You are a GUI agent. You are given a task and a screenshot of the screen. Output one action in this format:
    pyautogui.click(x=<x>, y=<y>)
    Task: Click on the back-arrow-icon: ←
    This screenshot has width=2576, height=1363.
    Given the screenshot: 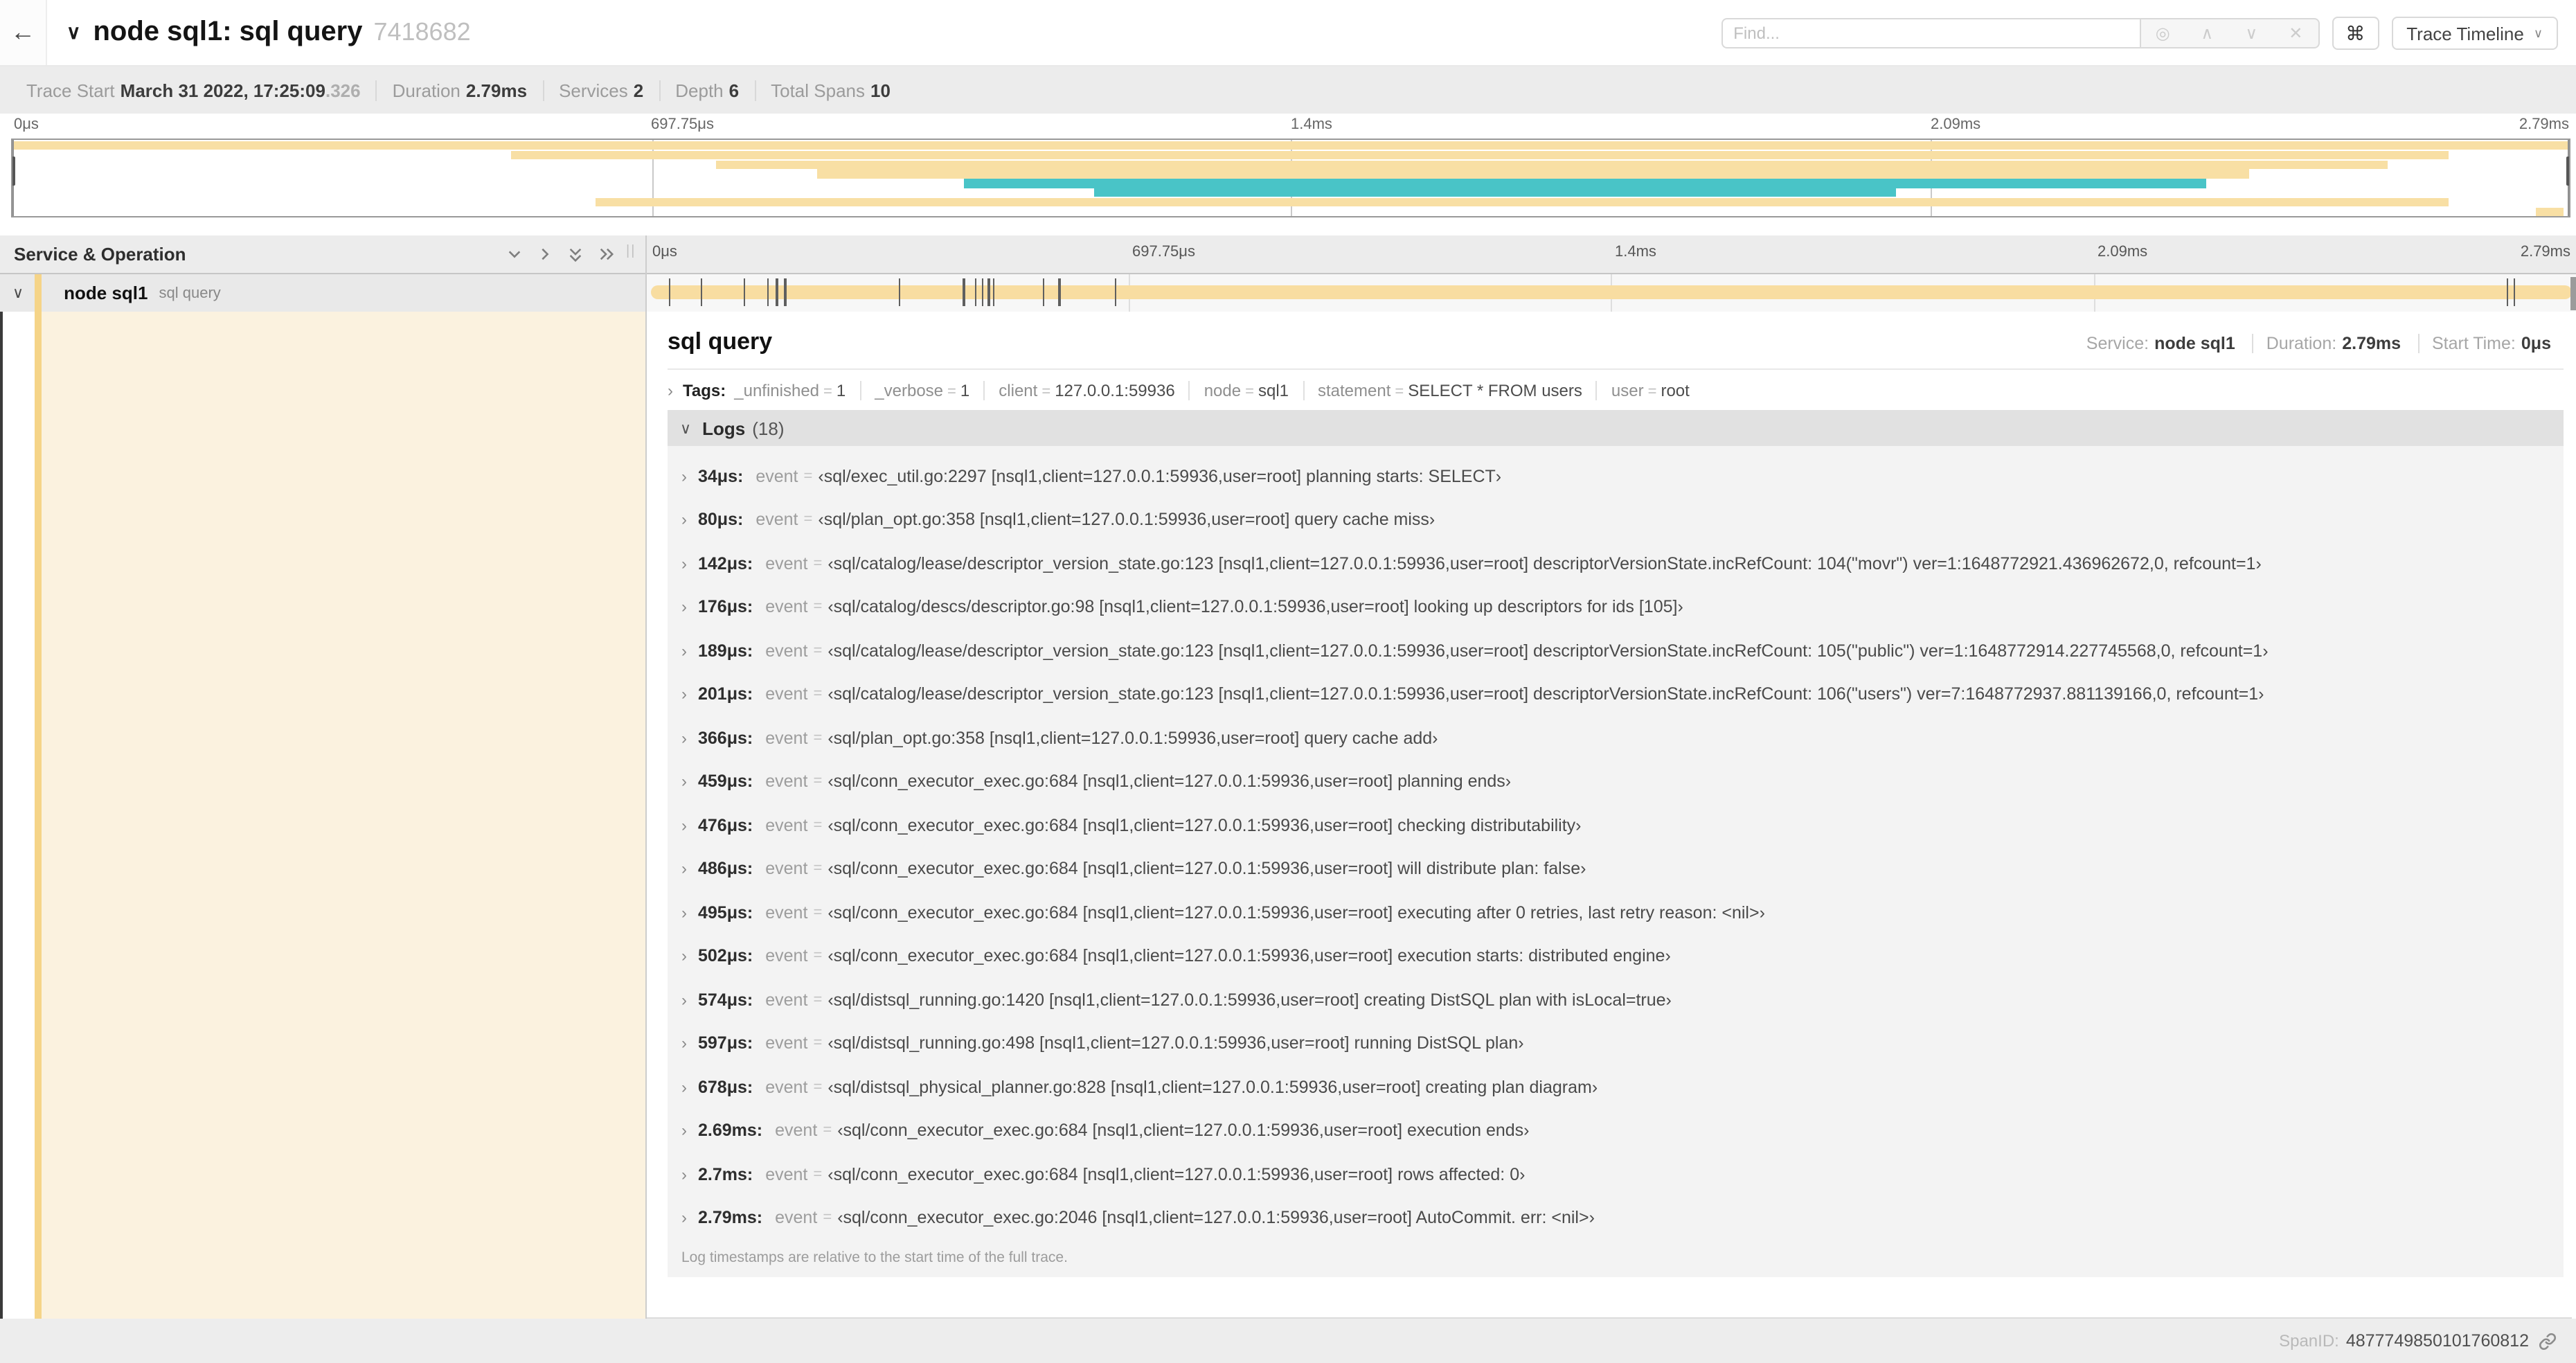 What is the action you would take?
    pyautogui.click(x=23, y=32)
    